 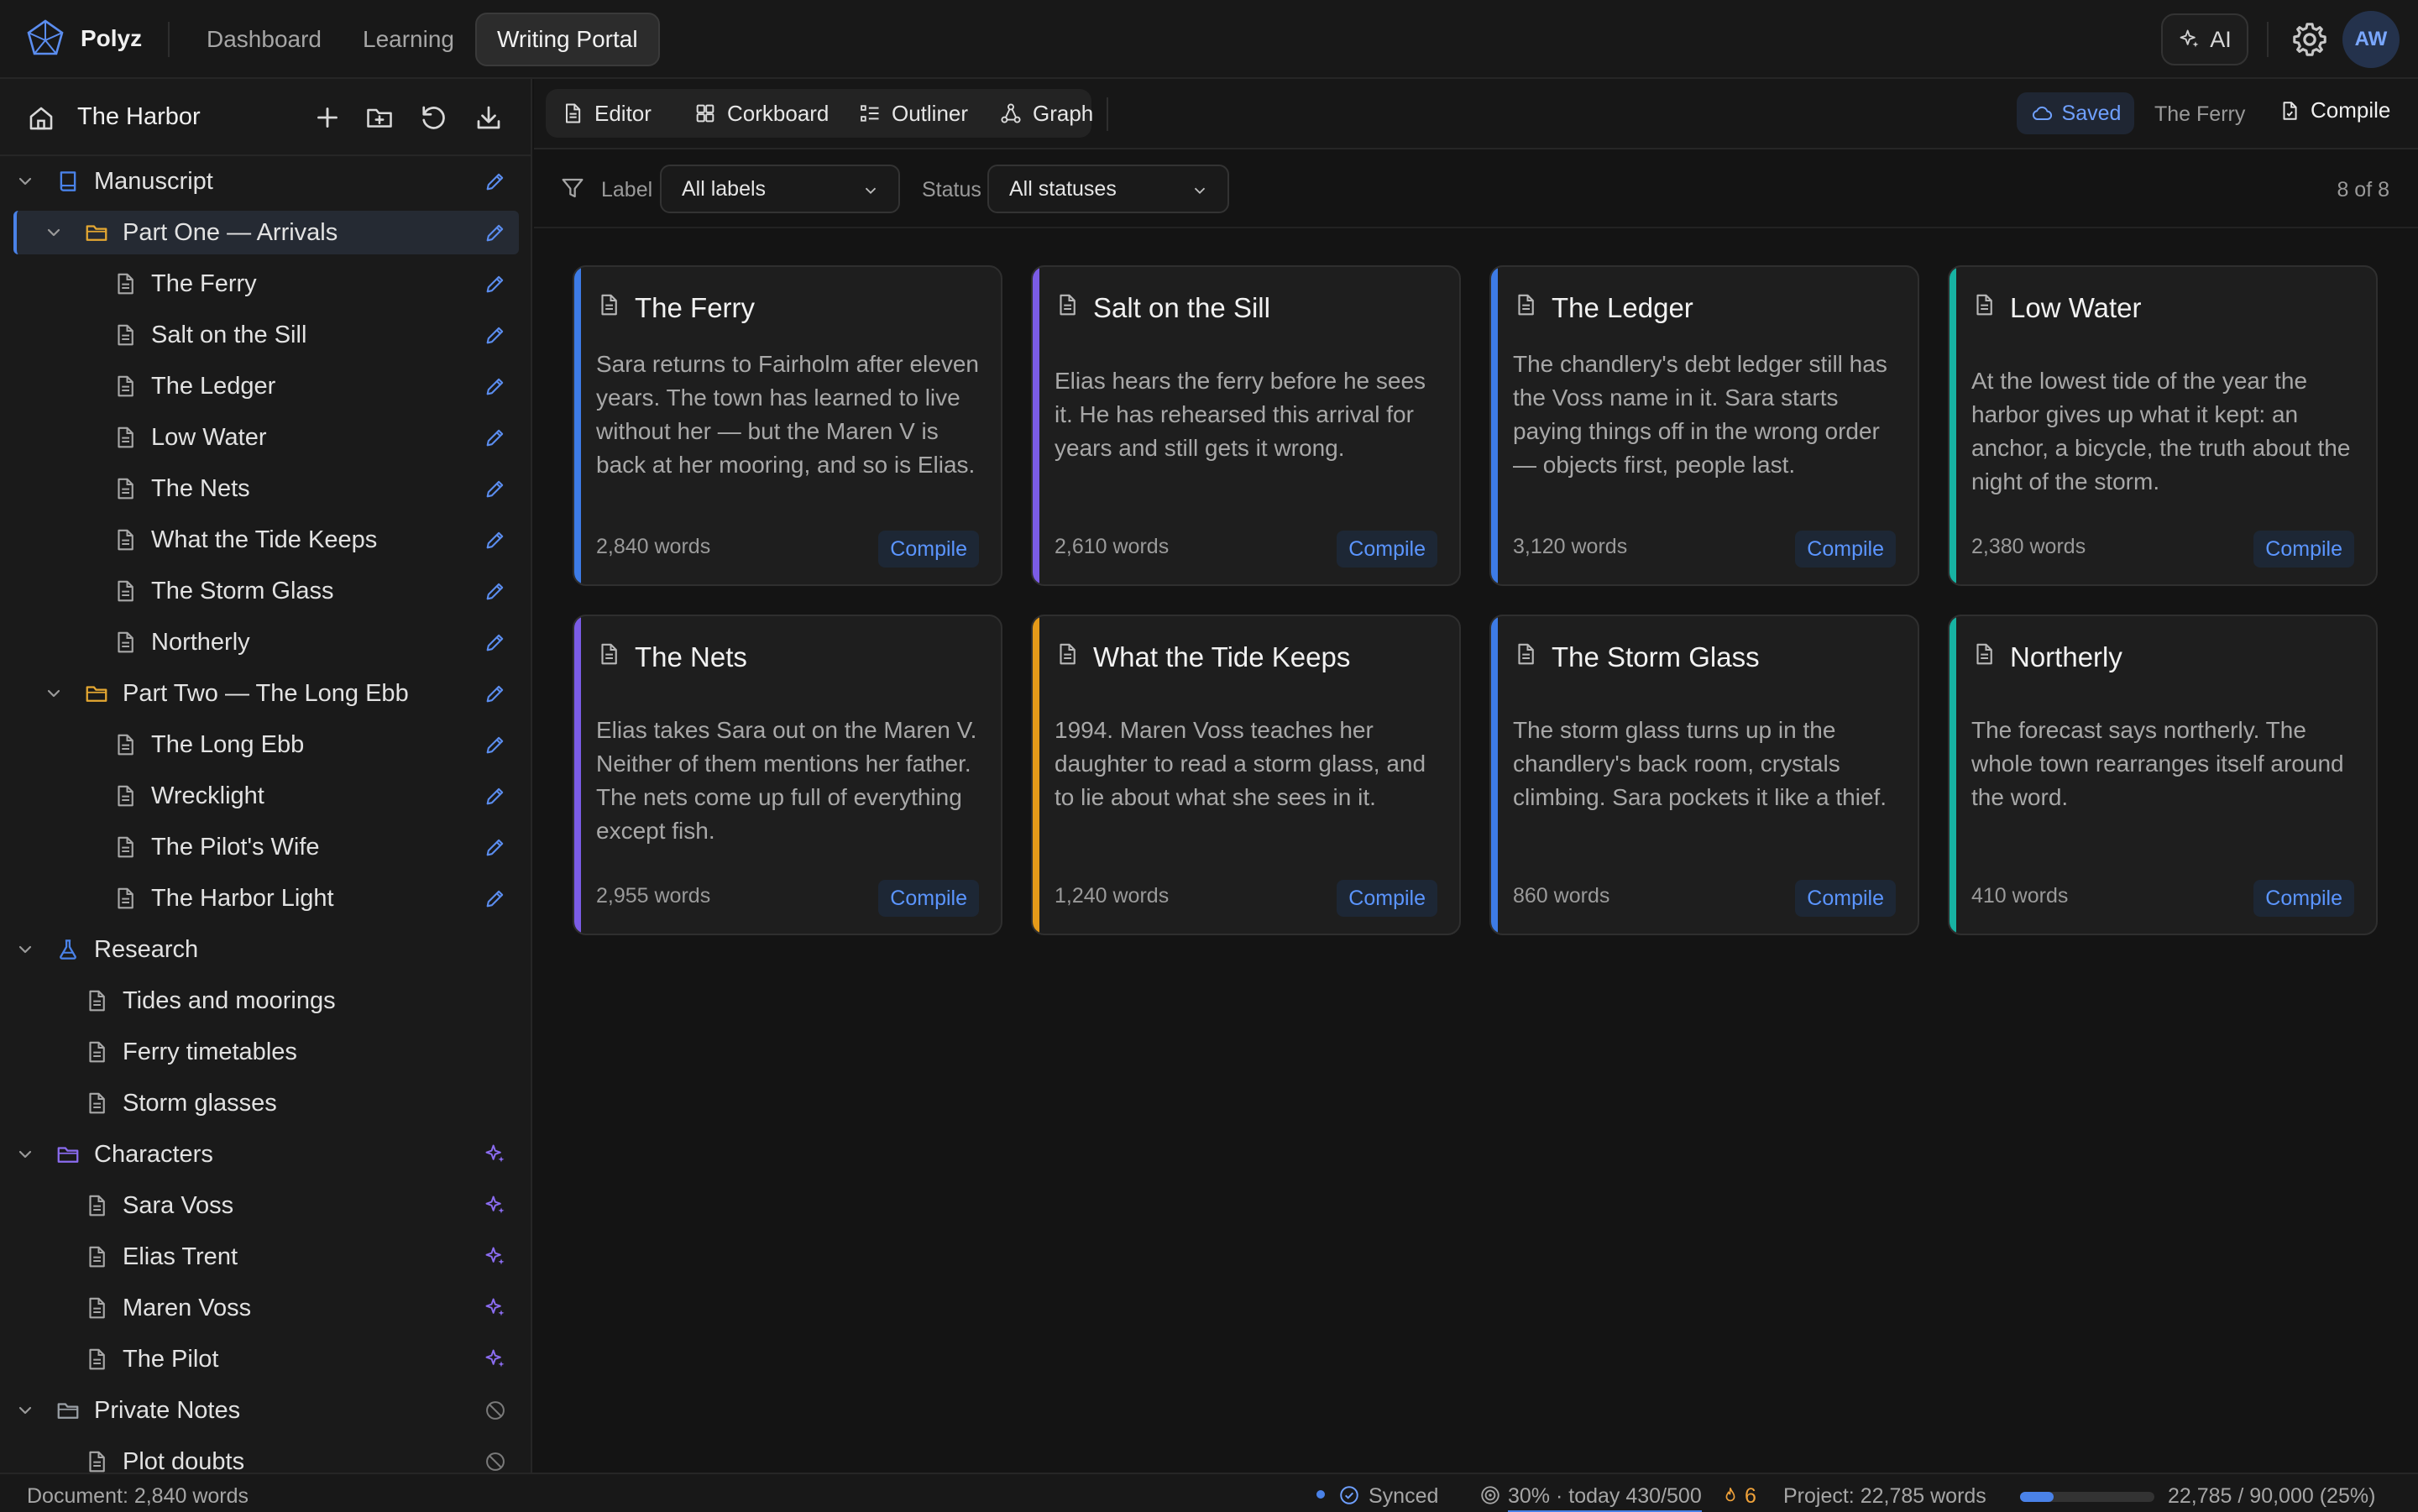 What do you see at coordinates (265, 1205) in the screenshot?
I see `tree-item-sara-voss: Sara Voss` at bounding box center [265, 1205].